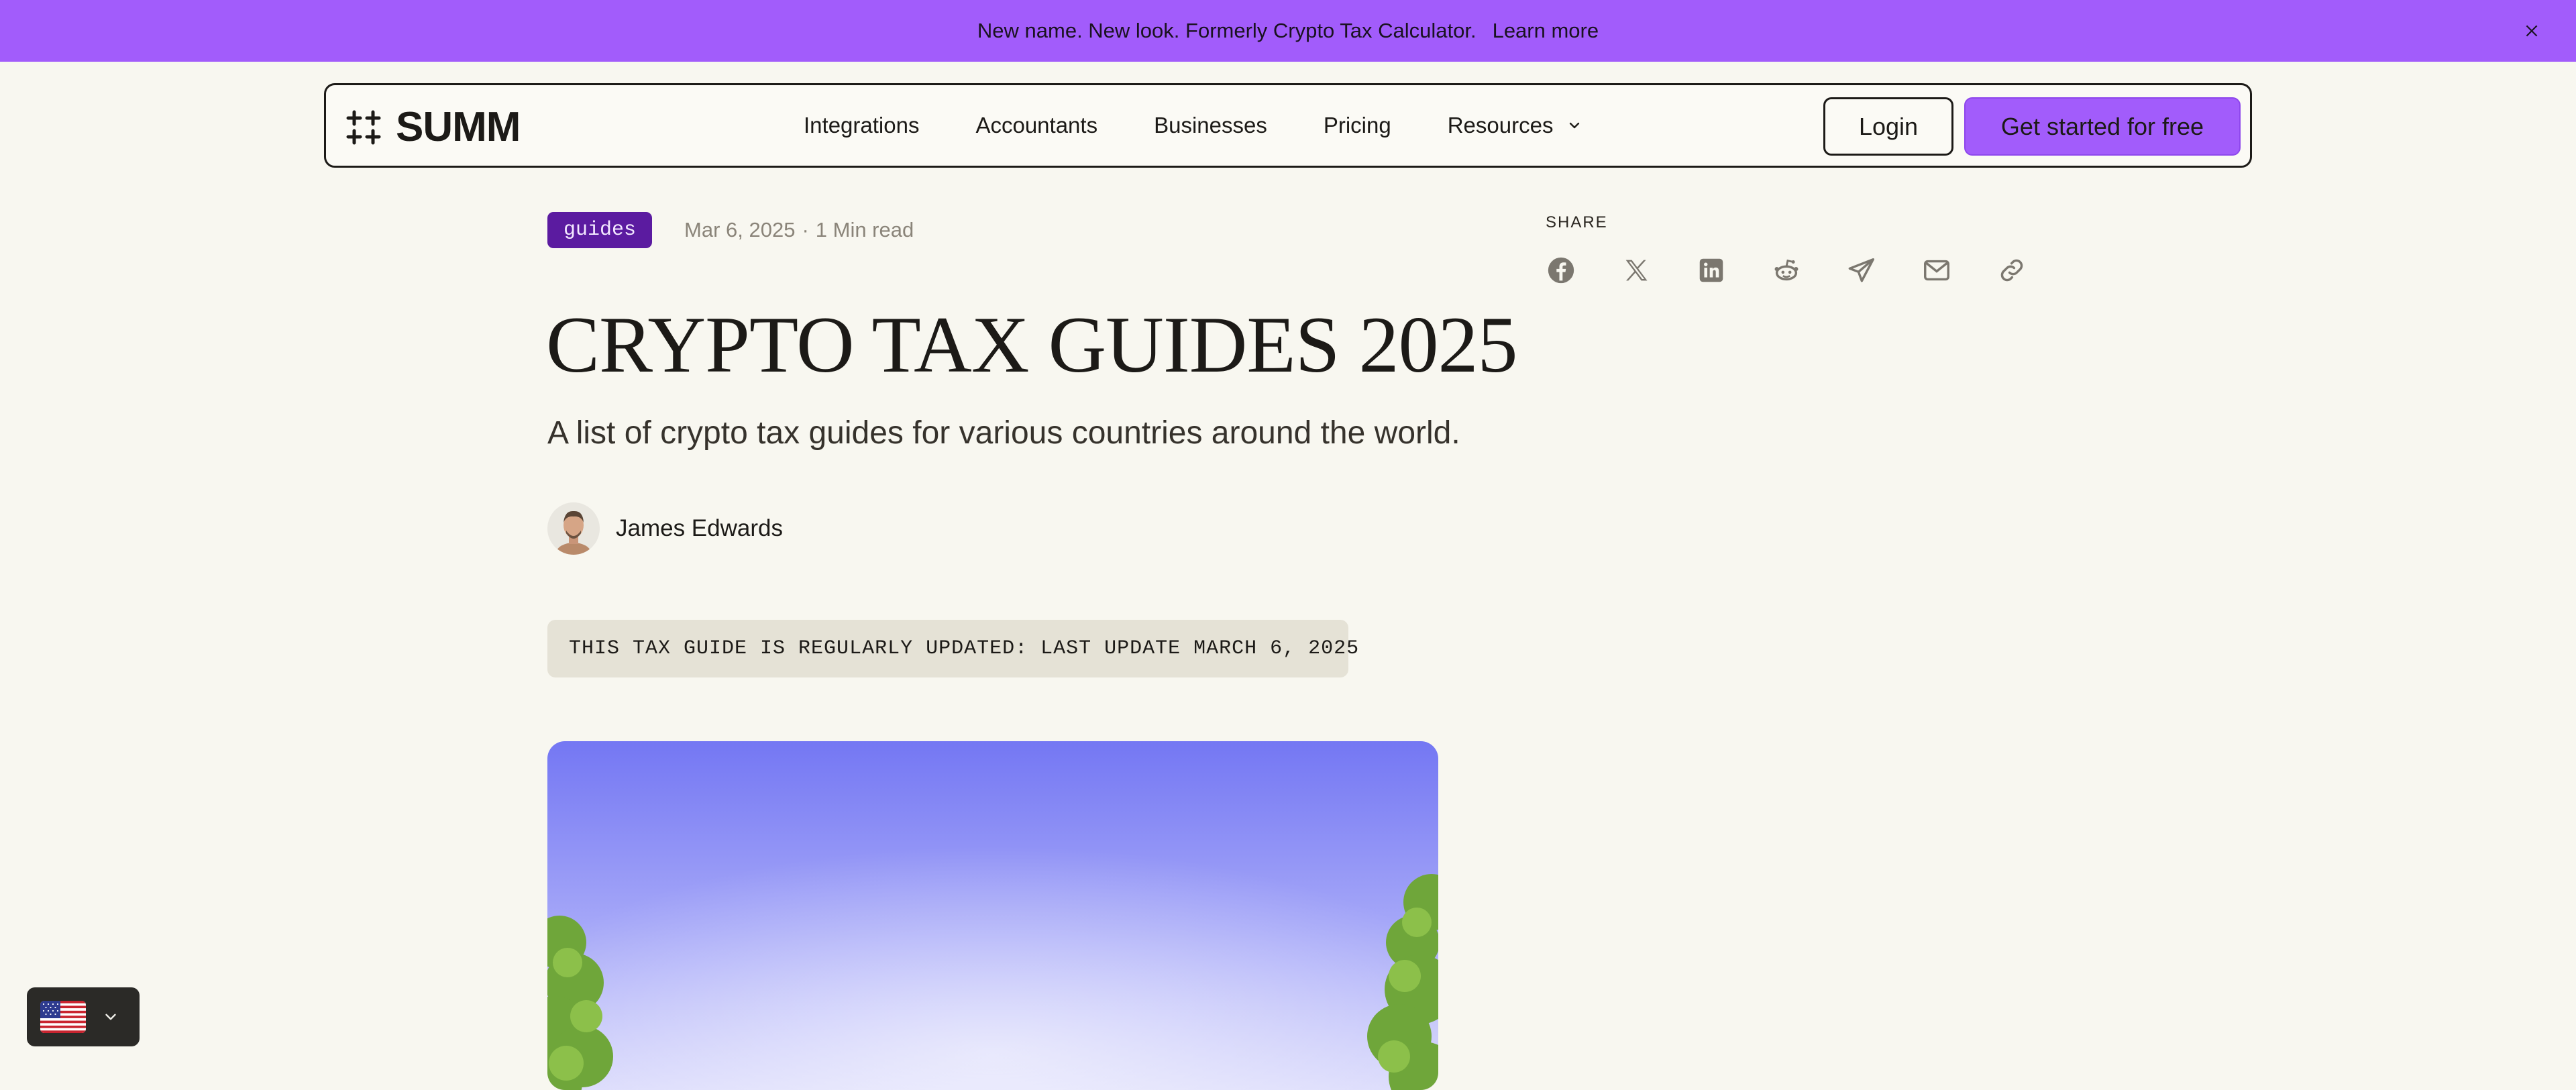 The height and width of the screenshot is (1090, 2576). What do you see at coordinates (1561, 270) in the screenshot?
I see `facebook-icon` at bounding box center [1561, 270].